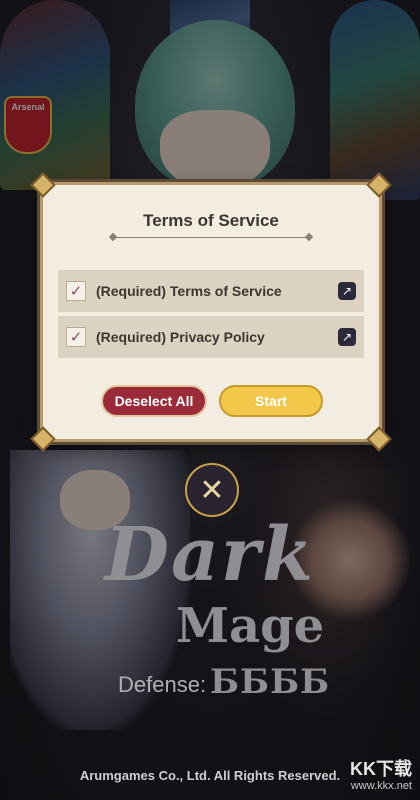  Describe the element at coordinates (76, 291) in the screenshot. I see `terms-of-service-checkbox: ✓` at that location.